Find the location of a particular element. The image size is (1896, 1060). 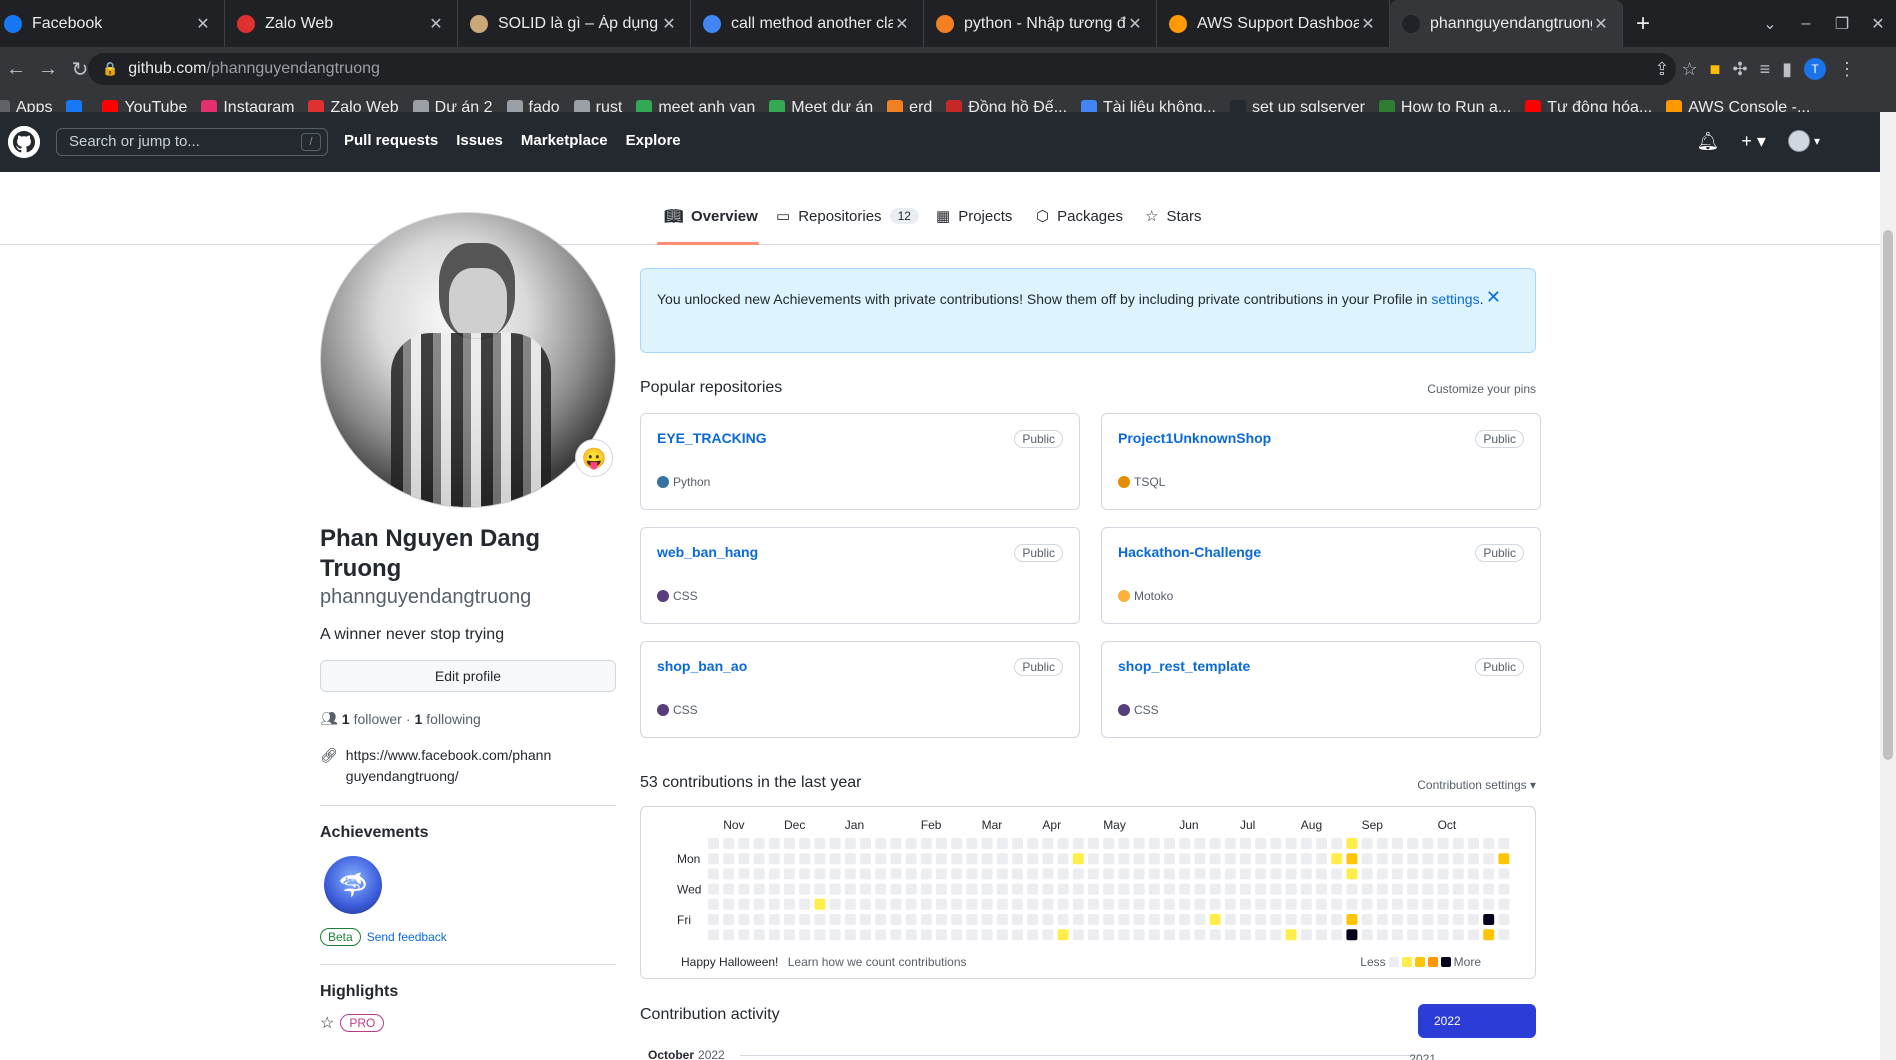

url-bar: 🔒 github.com/phannguyendangtruong is located at coordinates (882, 69).